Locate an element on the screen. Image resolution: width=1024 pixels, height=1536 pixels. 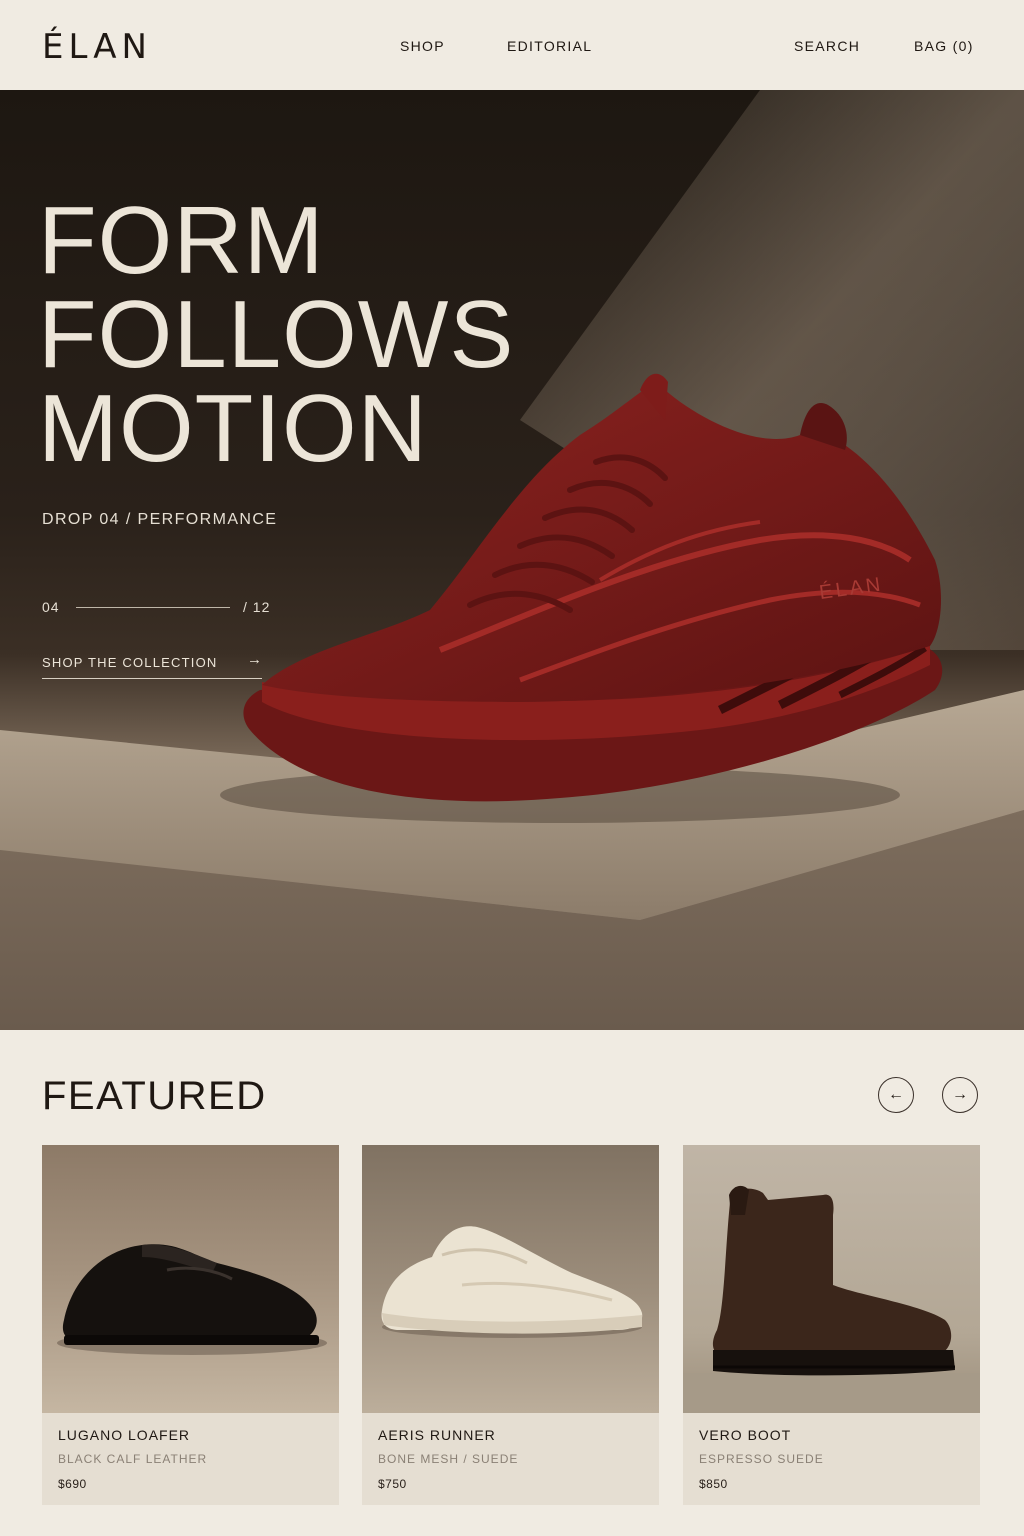
product-material: BONE MESH / SUEDE is located at coordinates (448, 1459).